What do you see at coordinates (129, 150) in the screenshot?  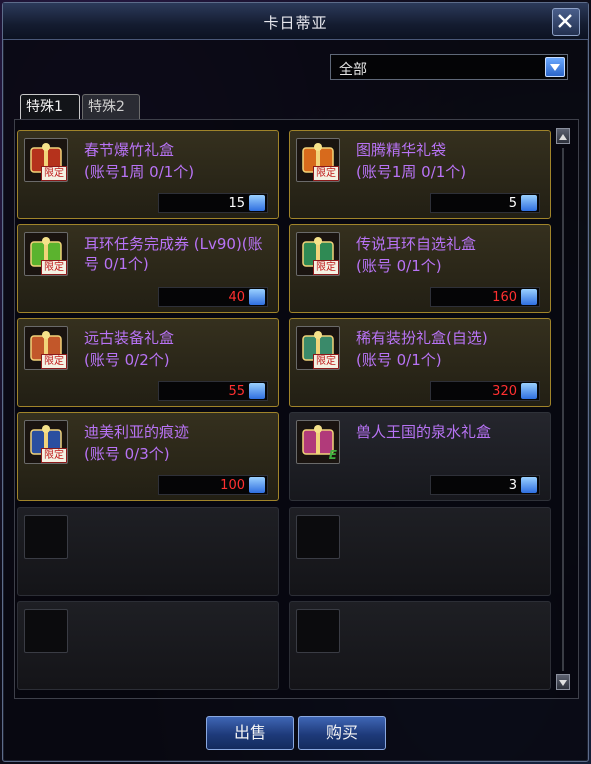 I see `item-name: 春节爆竹礼盒` at bounding box center [129, 150].